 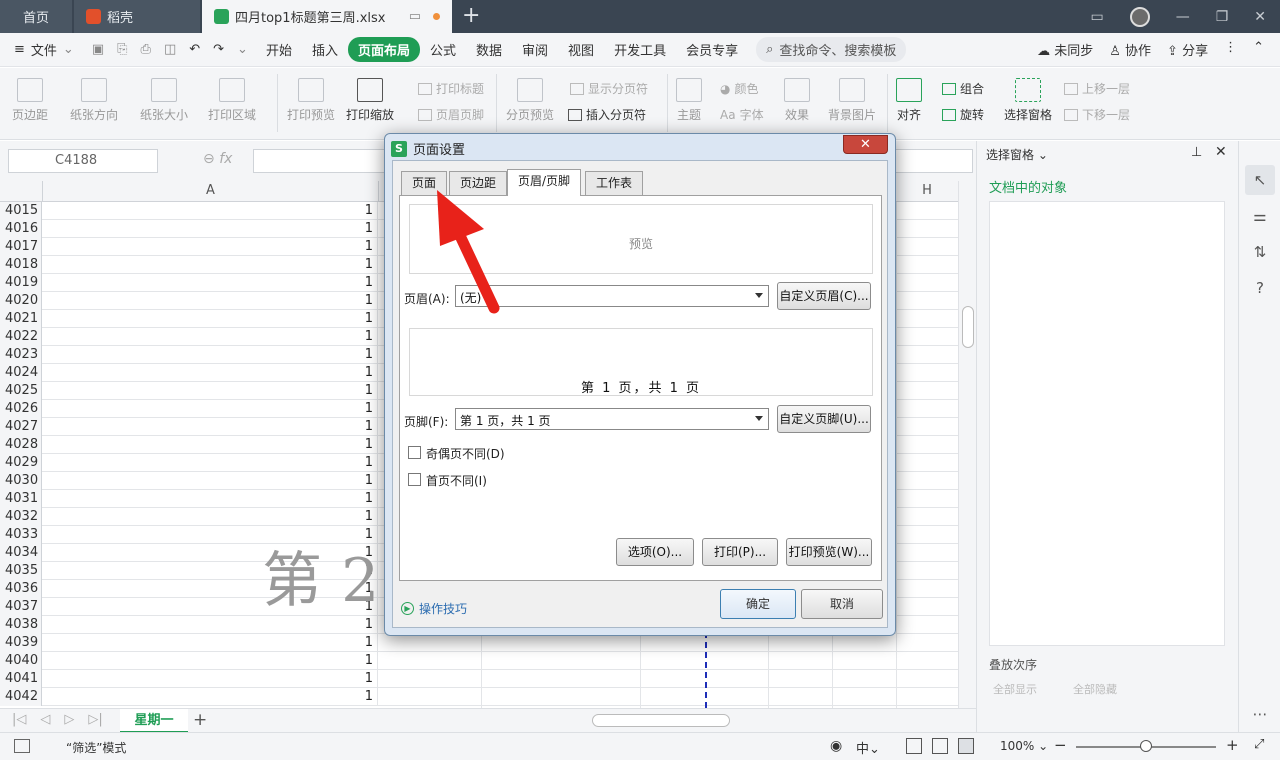 I want to click on annotation-arrow-icon, so click(x=468, y=252).